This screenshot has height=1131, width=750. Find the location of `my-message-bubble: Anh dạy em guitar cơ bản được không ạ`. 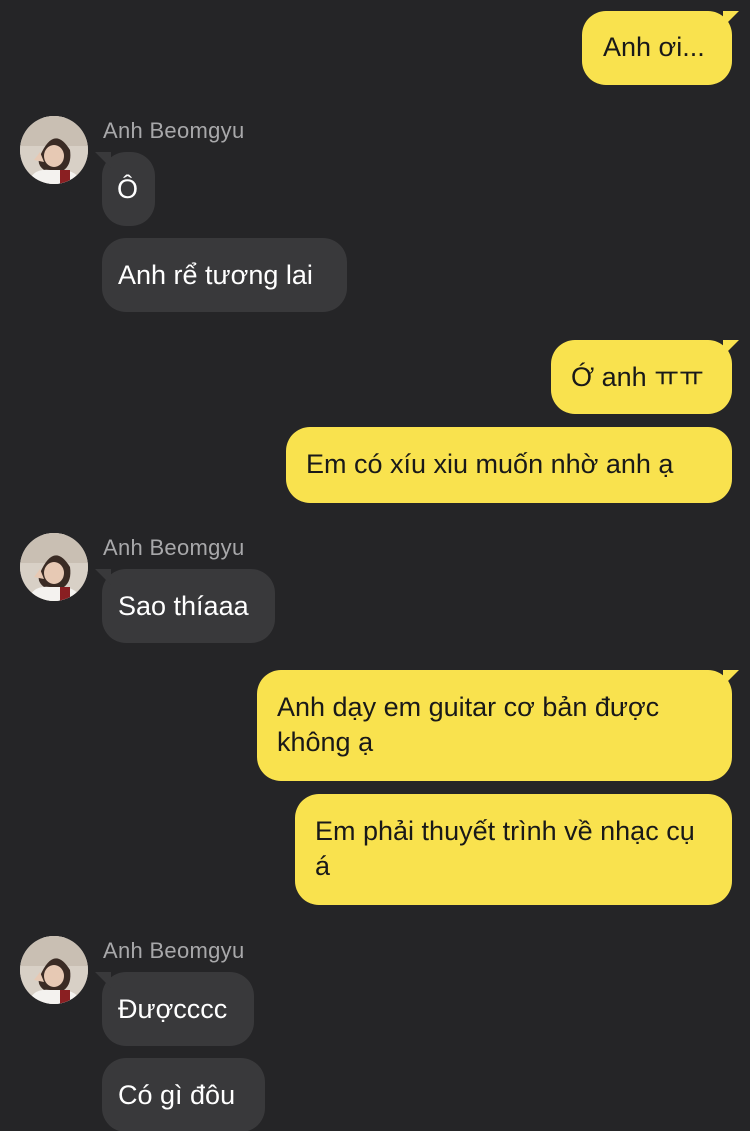

my-message-bubble: Anh dạy em guitar cơ bản được không ạ is located at coordinates (498, 725).